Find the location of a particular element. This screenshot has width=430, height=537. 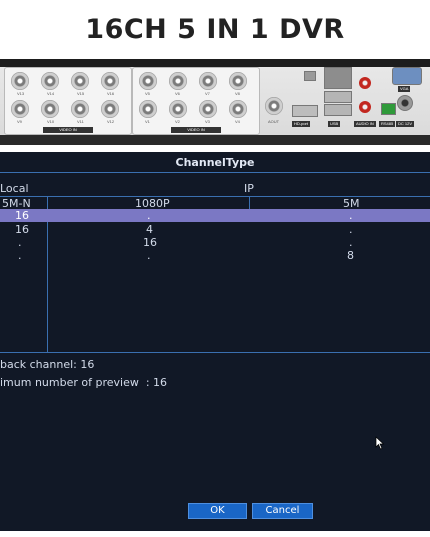

bnc-label: V5 is located at coordinates (147, 93).